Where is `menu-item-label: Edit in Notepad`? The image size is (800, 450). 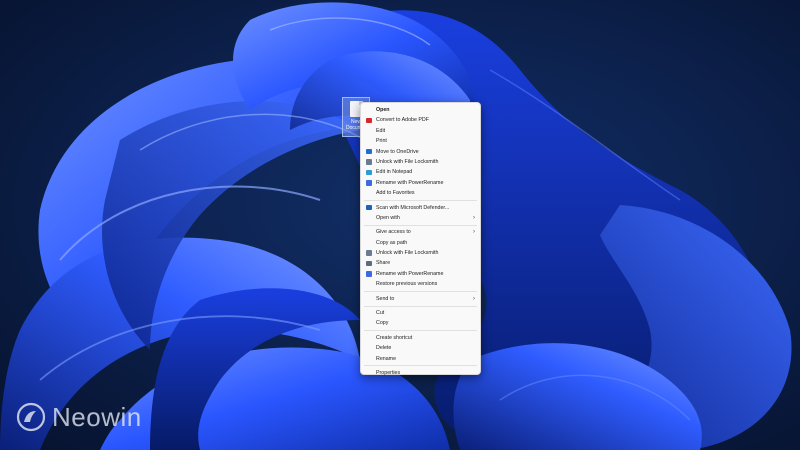
menu-item-label: Edit in Notepad is located at coordinates (394, 172).